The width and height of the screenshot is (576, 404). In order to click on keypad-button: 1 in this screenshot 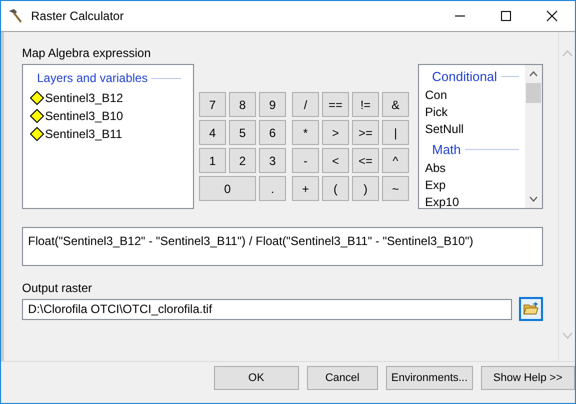, I will do `click(212, 160)`.